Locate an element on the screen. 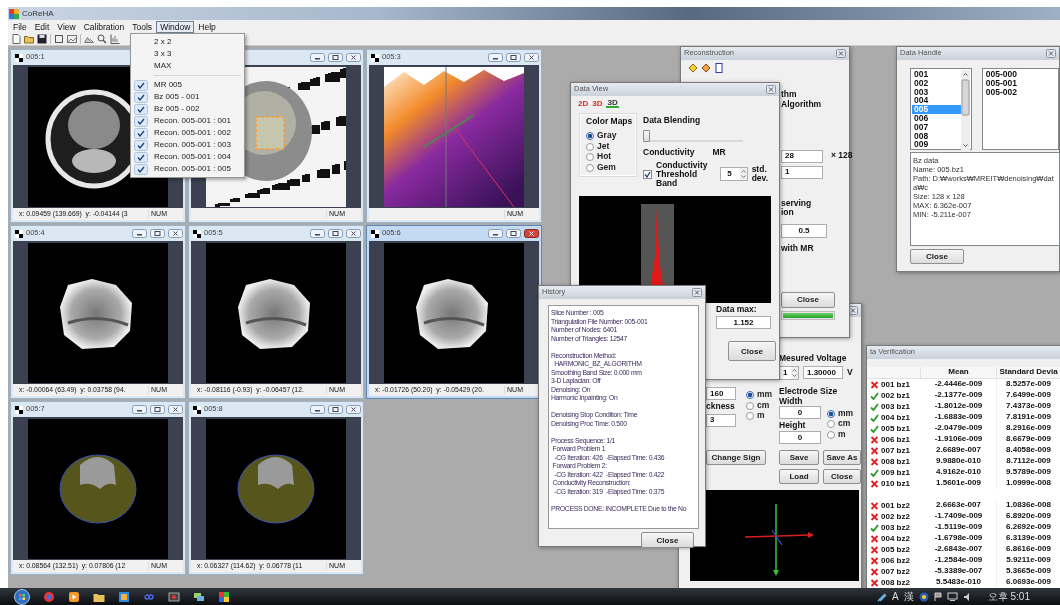  menu-item: Bz 005 - 002 is located at coordinates (187, 109).